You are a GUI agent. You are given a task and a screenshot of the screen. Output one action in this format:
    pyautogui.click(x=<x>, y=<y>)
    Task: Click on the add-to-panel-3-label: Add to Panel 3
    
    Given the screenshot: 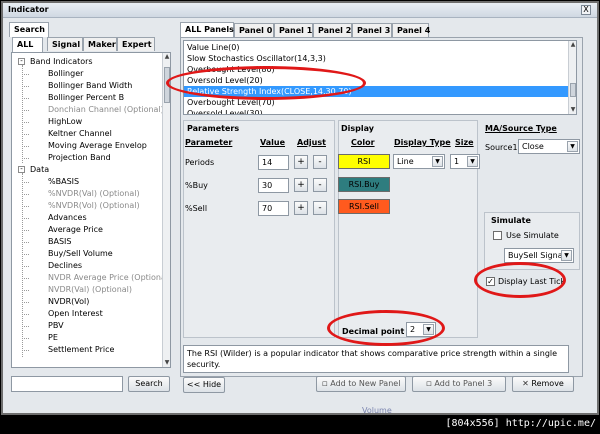 What is the action you would take?
    pyautogui.click(x=463, y=383)
    